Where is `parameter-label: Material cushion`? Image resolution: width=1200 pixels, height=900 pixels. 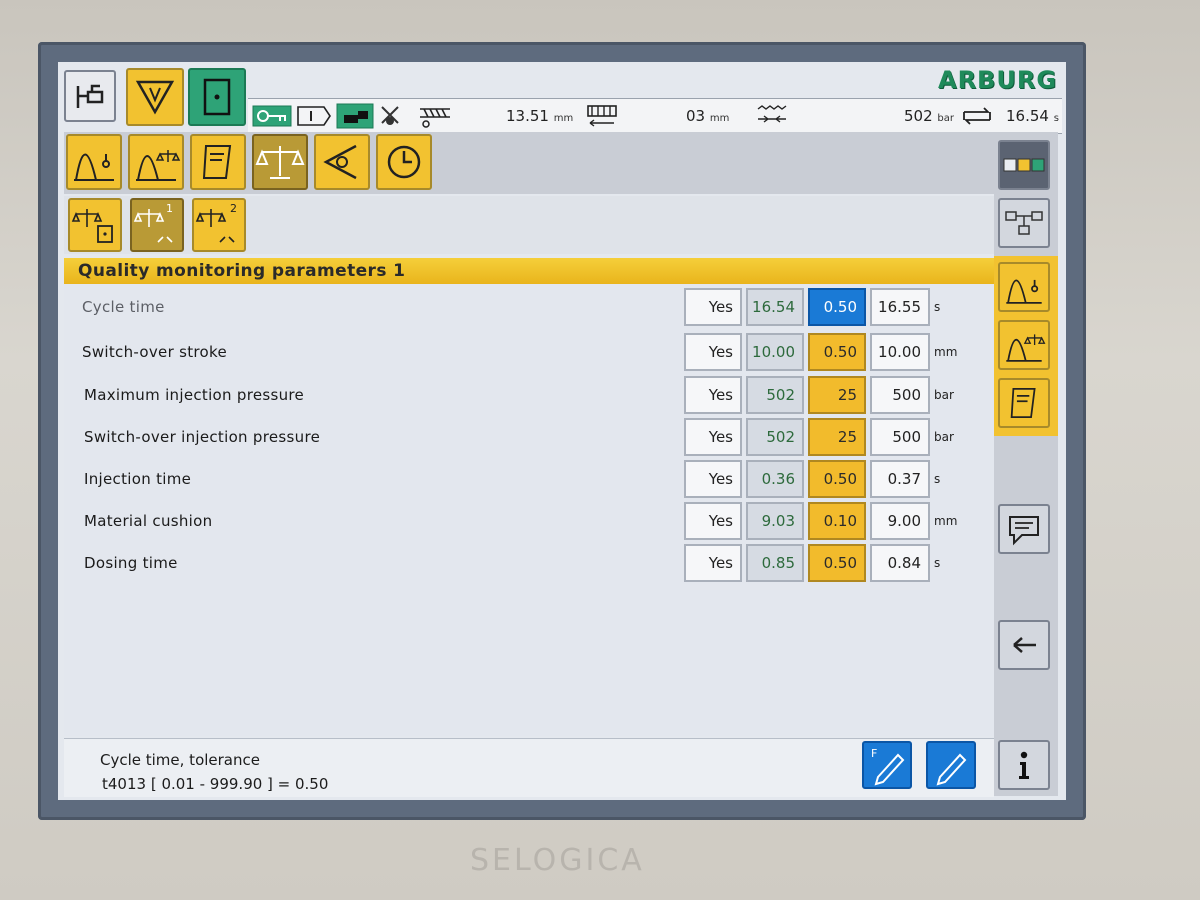 parameter-label: Material cushion is located at coordinates (148, 521).